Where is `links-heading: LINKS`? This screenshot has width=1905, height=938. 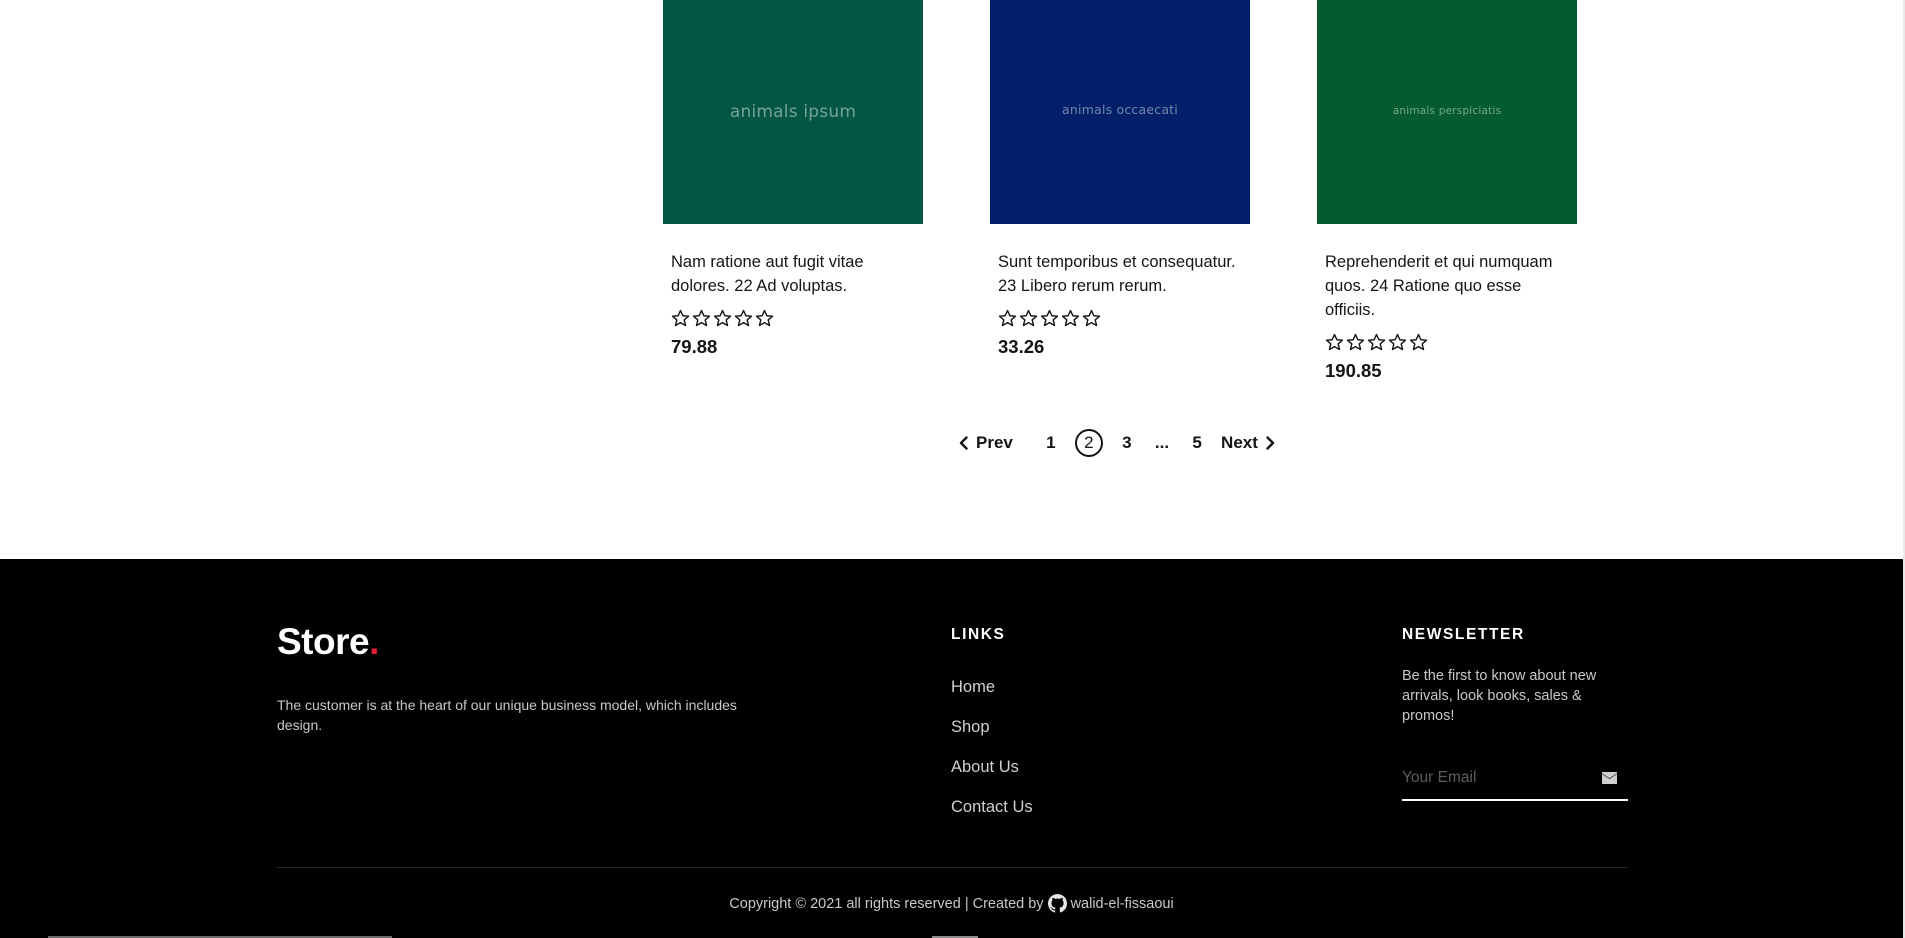
links-heading: LINKS is located at coordinates (978, 634).